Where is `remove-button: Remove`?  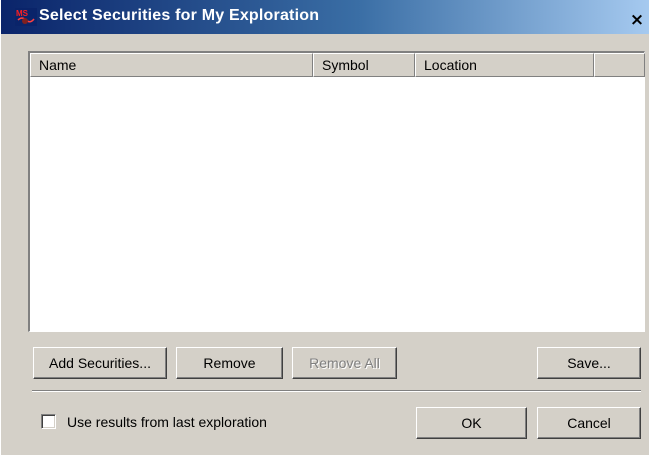 remove-button: Remove is located at coordinates (229, 363).